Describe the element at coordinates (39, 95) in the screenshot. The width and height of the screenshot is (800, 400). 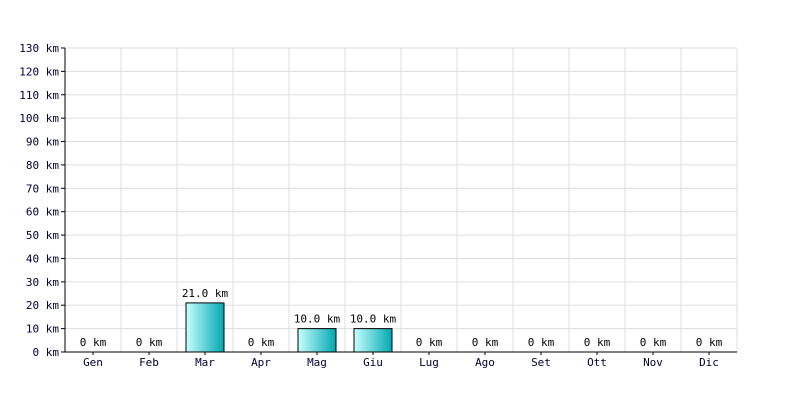
I see `y-tick-label: 110 km` at that location.